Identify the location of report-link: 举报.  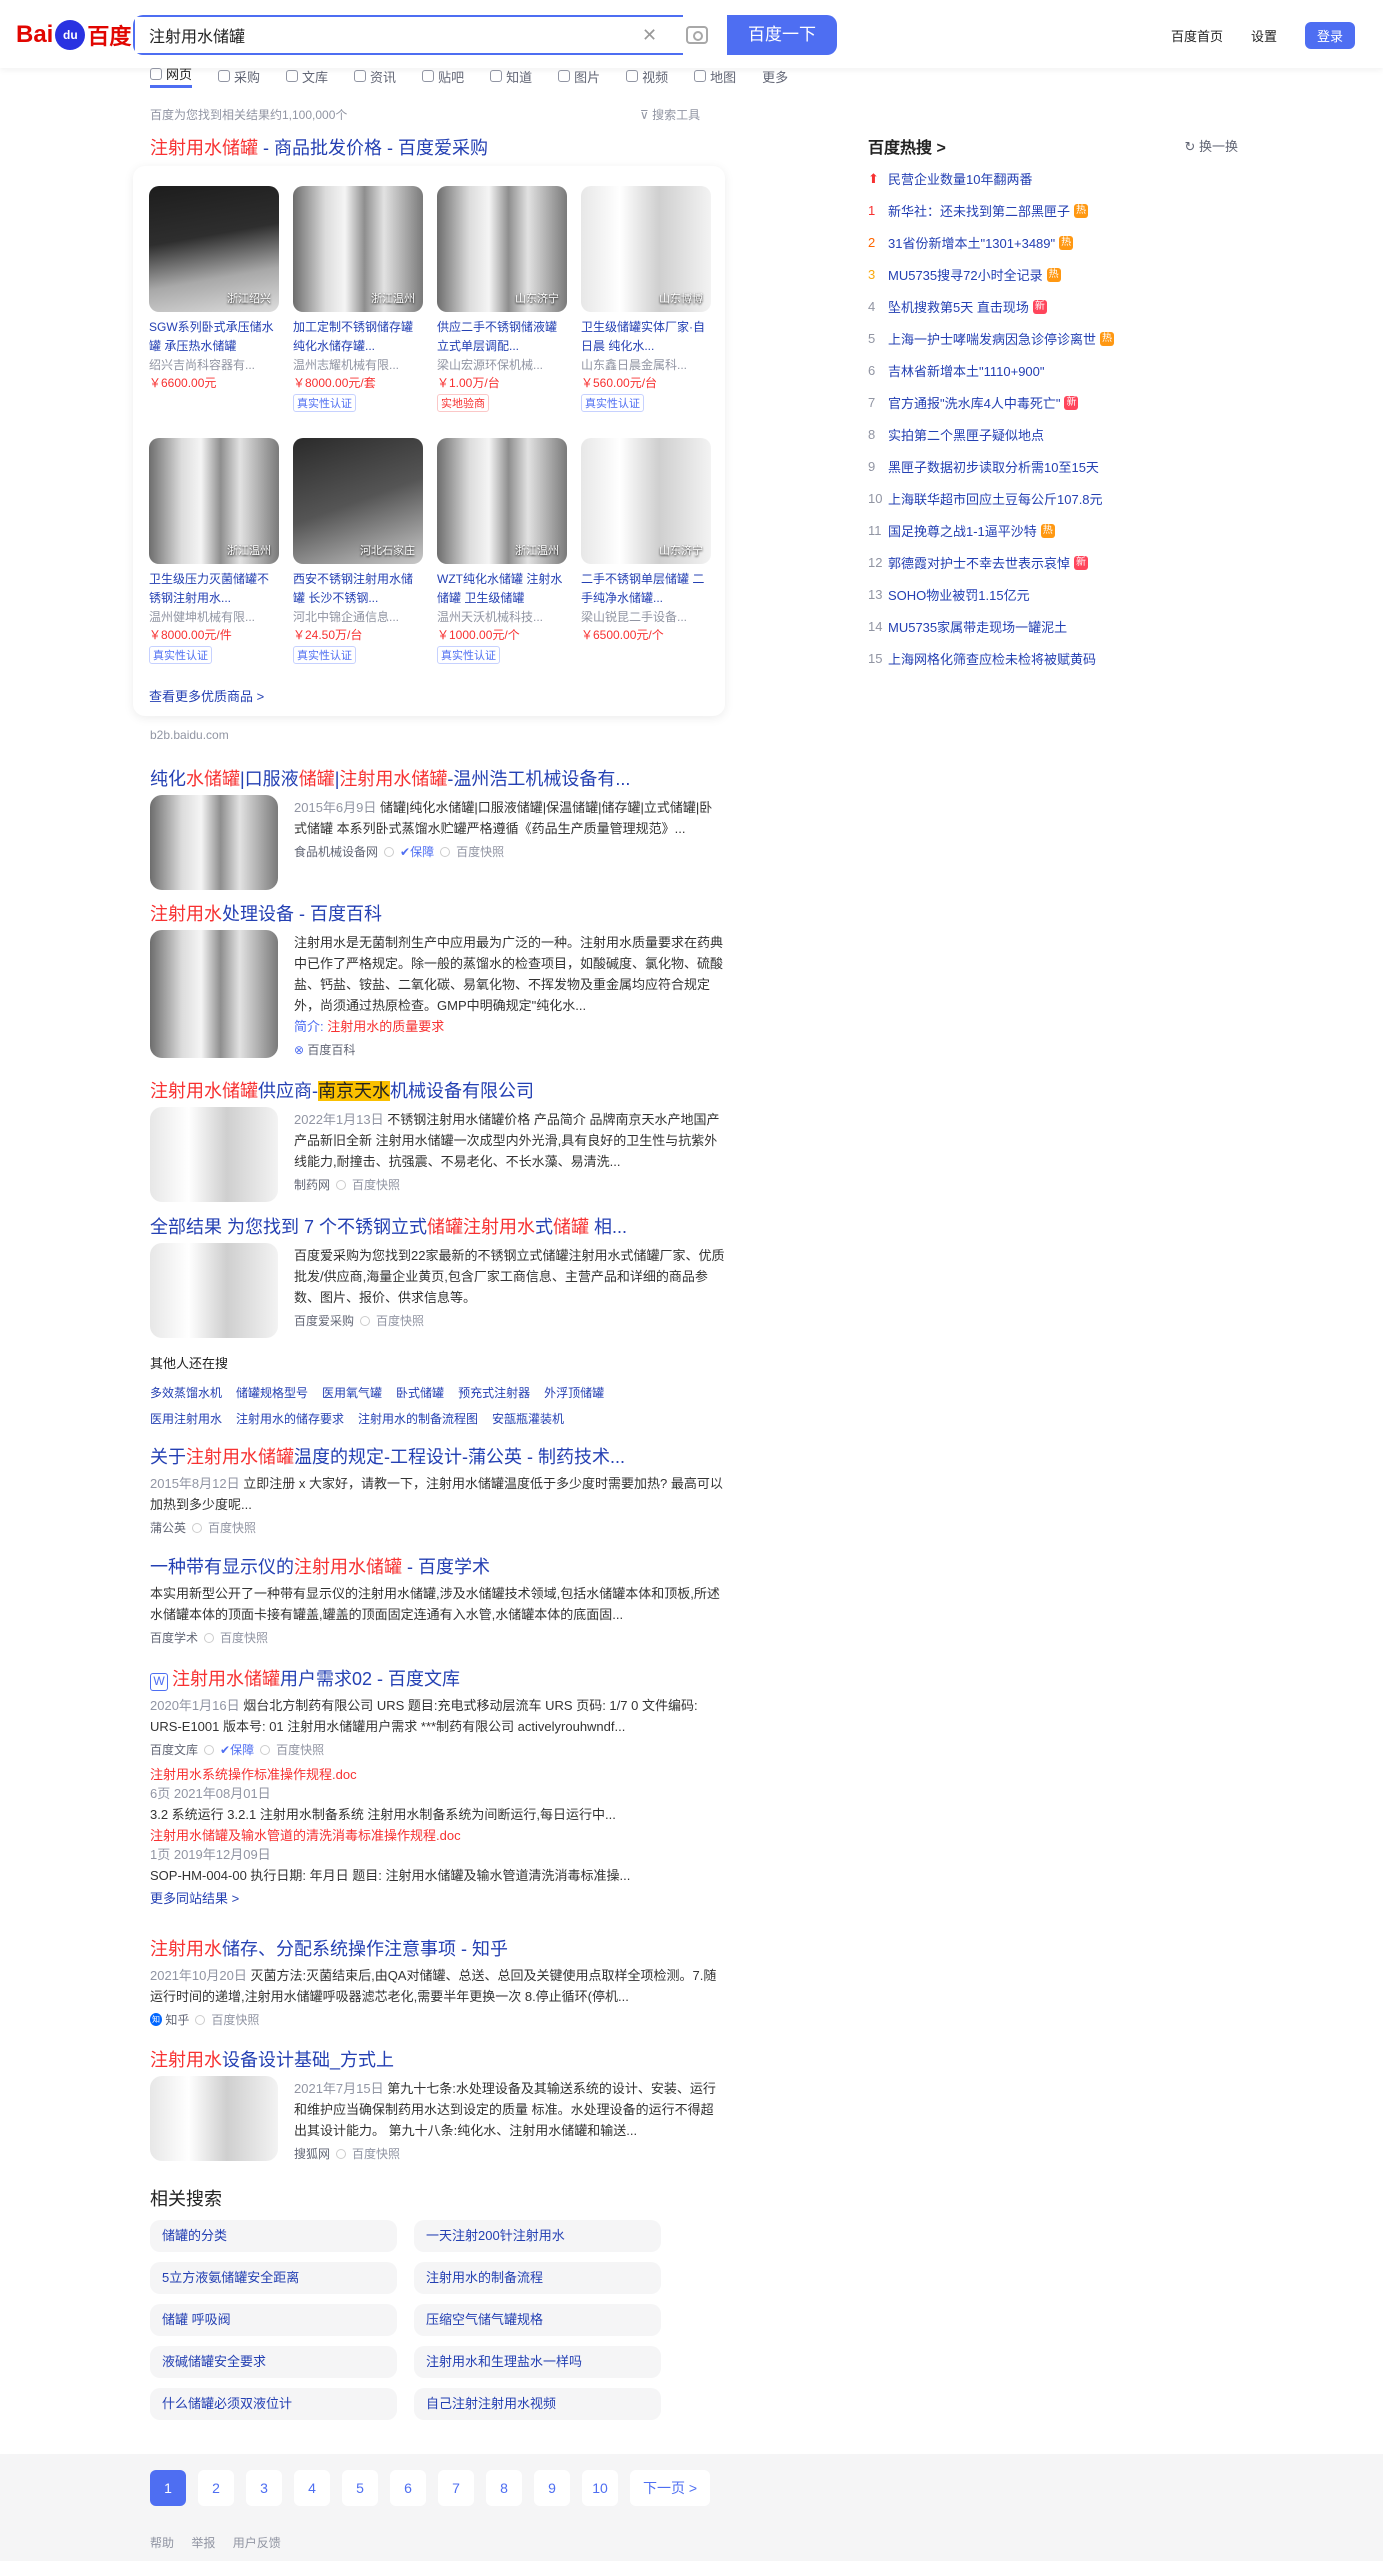
(203, 2543).